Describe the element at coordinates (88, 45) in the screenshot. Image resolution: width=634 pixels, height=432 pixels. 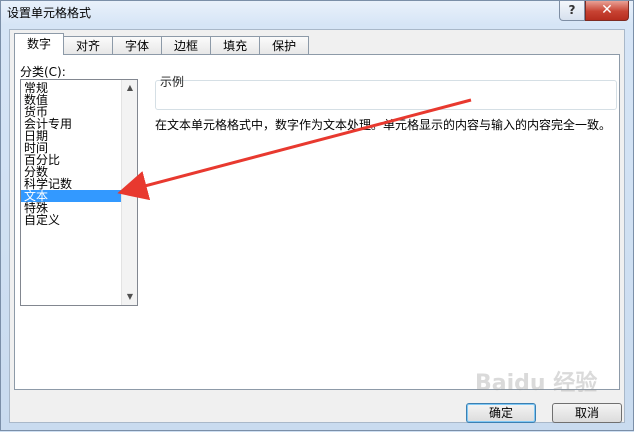
I see `tab-alignment: 对齐` at that location.